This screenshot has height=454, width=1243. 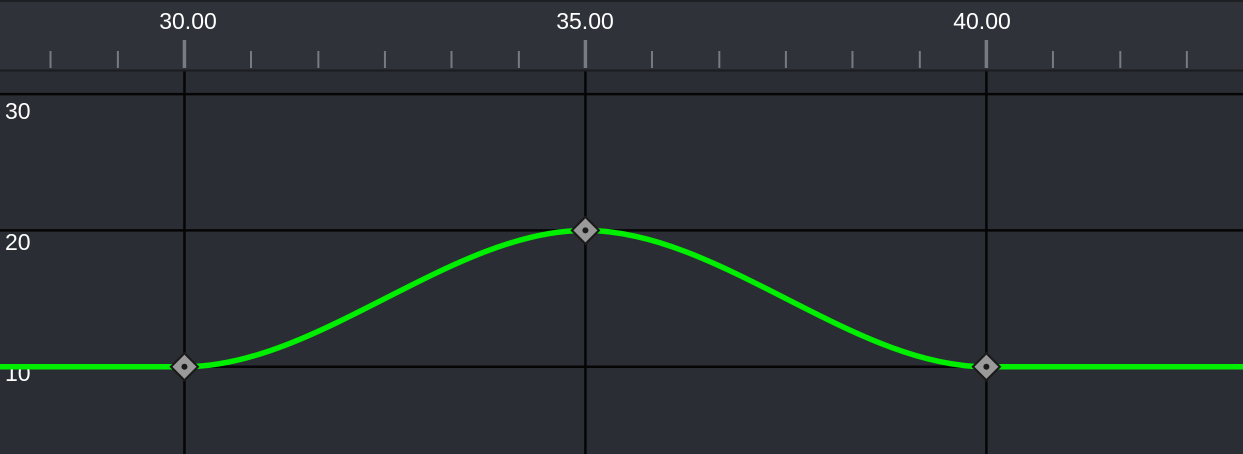 What do you see at coordinates (585, 21) in the screenshot?
I see `frame-label-35: 35.00` at bounding box center [585, 21].